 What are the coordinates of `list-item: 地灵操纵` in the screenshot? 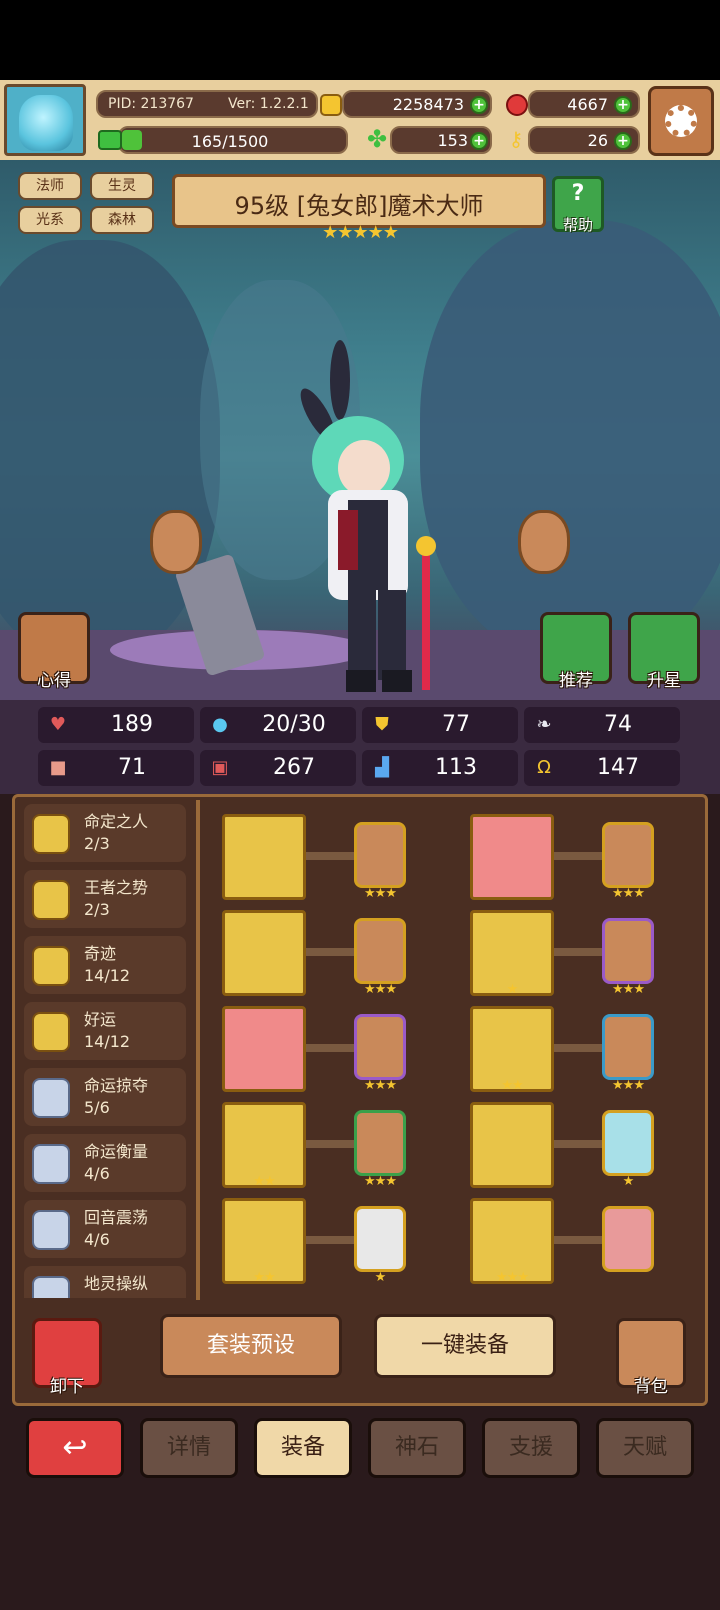 It's located at (105, 1282).